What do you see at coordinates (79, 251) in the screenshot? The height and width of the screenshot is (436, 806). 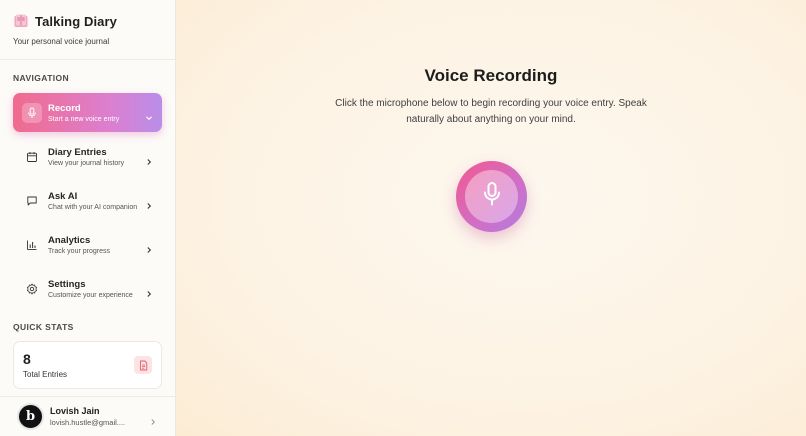 I see `nav-item-description: Track your progress` at bounding box center [79, 251].